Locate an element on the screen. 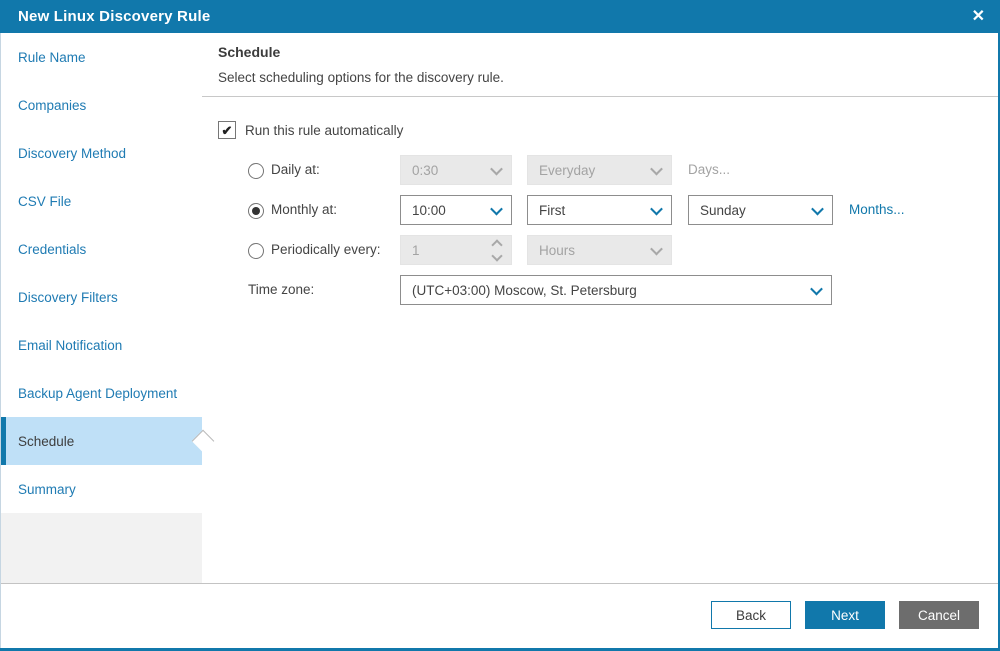 This screenshot has height=651, width=1000. sidebar-item-rule-name: Rule Name is located at coordinates (101, 57).